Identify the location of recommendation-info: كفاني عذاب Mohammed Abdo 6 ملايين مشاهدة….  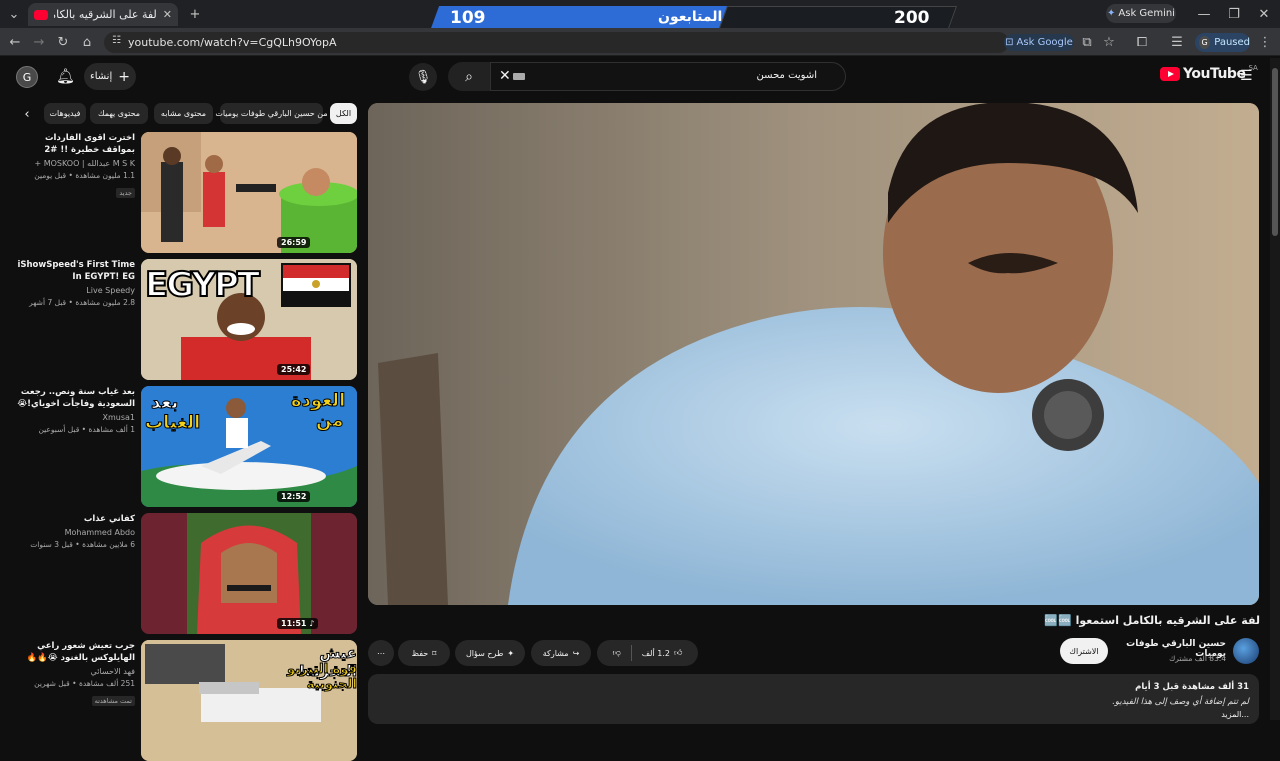
(72, 531).